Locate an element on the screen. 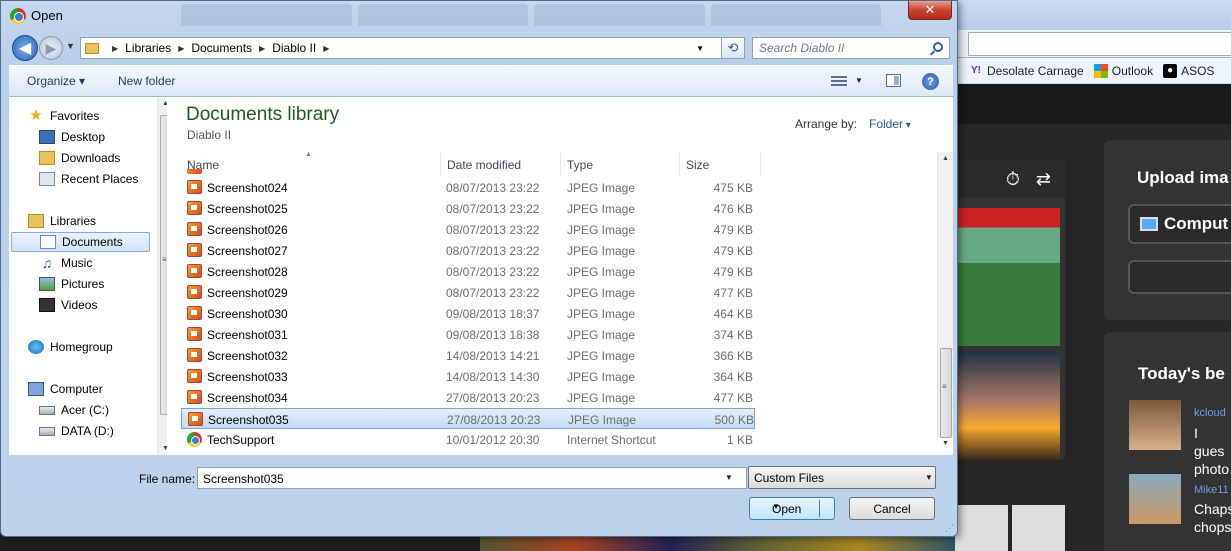  nav-data-drive: DATA (D:) is located at coordinates (76, 431).